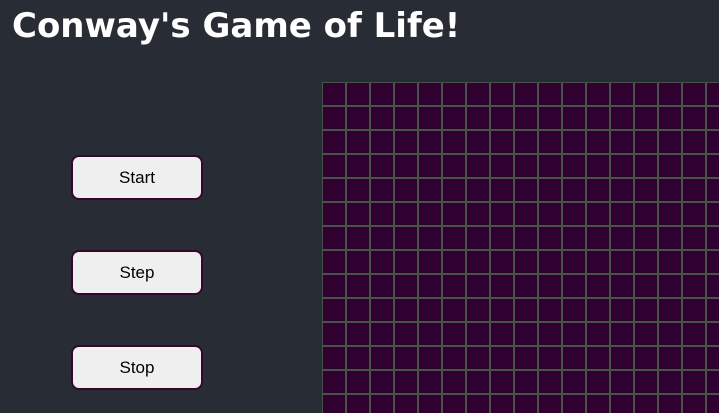 The image size is (719, 413). What do you see at coordinates (137, 177) in the screenshot?
I see `start-button: Start` at bounding box center [137, 177].